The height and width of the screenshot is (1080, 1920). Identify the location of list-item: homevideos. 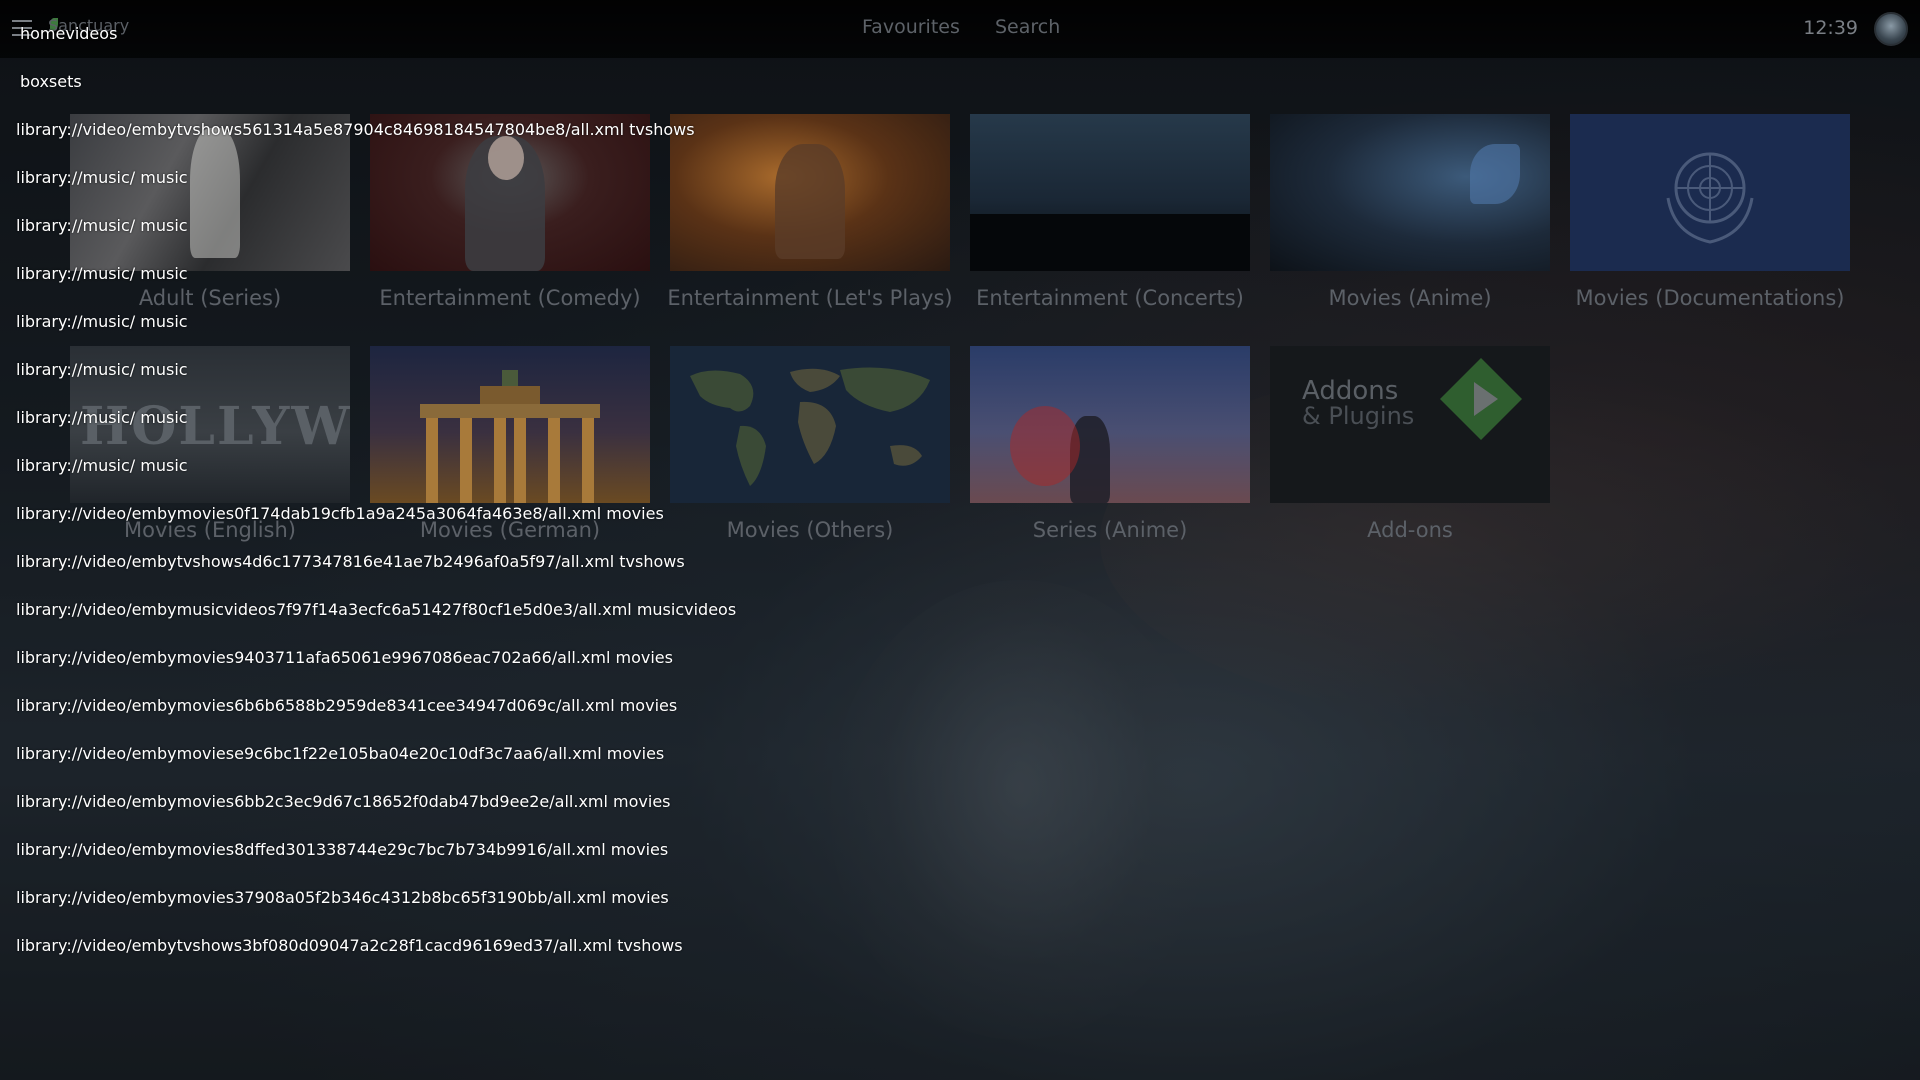
(68, 33).